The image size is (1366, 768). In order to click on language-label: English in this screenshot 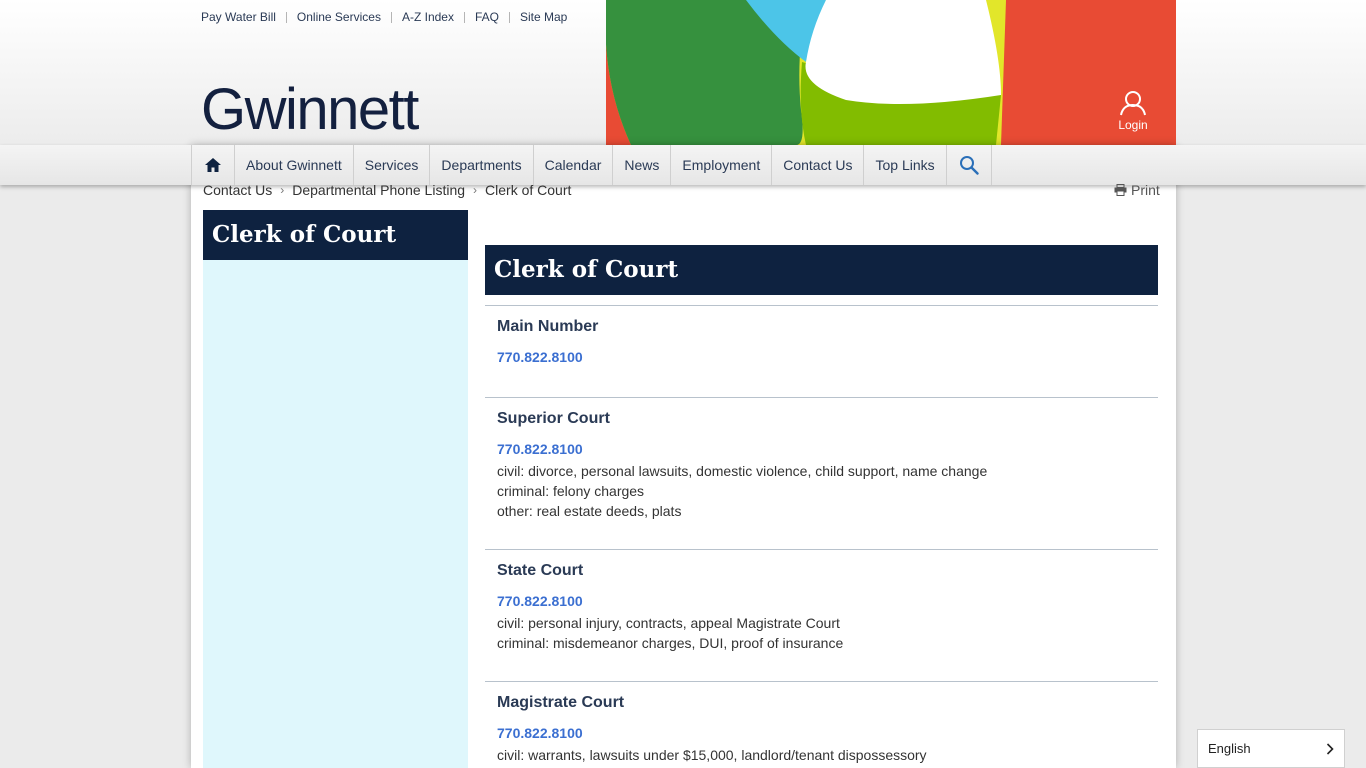, I will do `click(1229, 748)`.